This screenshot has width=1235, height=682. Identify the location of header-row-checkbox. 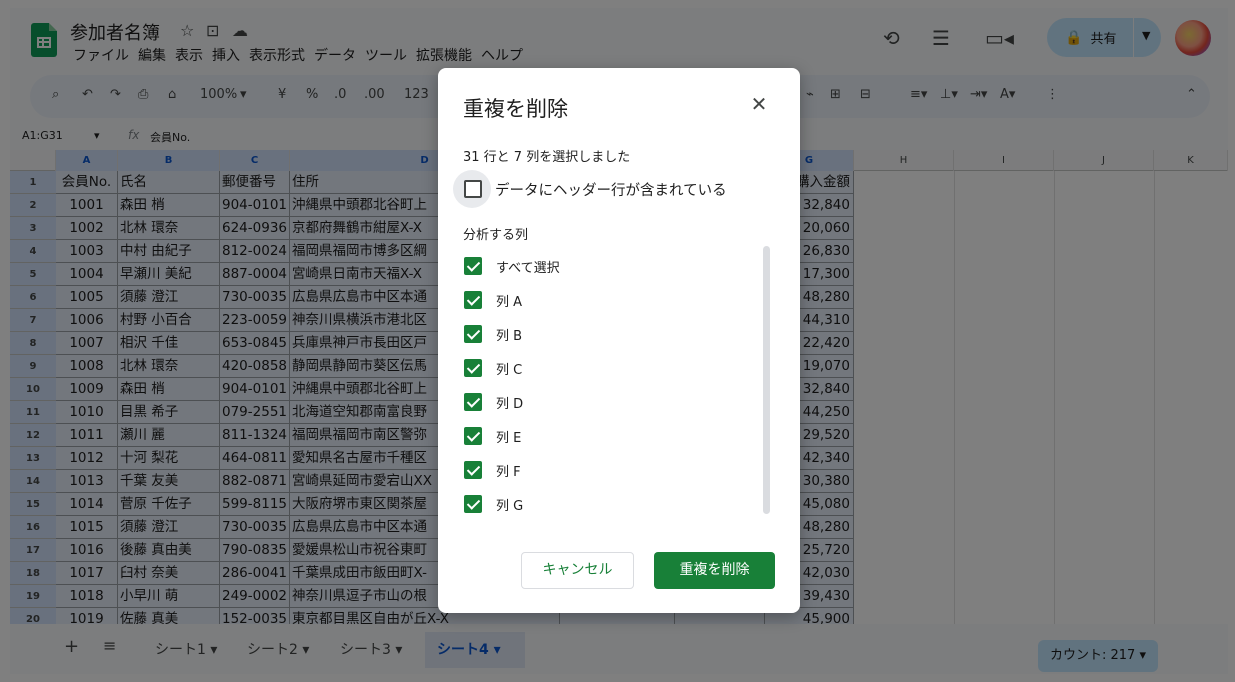
(473, 189).